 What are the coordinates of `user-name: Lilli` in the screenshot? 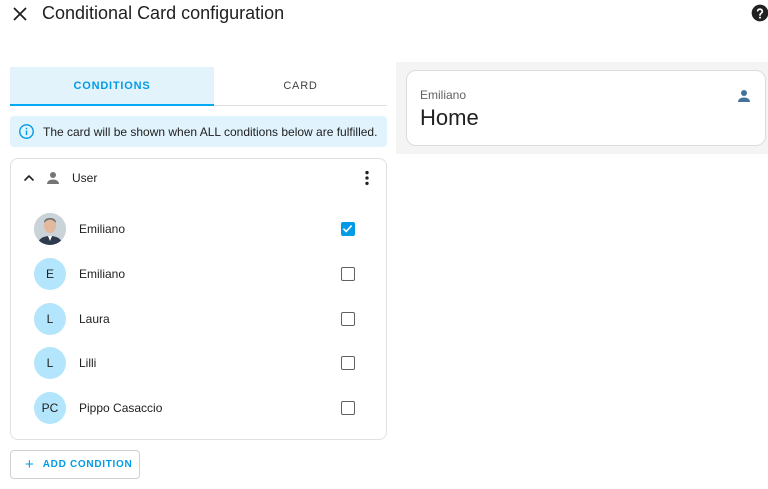 It's located at (88, 363).